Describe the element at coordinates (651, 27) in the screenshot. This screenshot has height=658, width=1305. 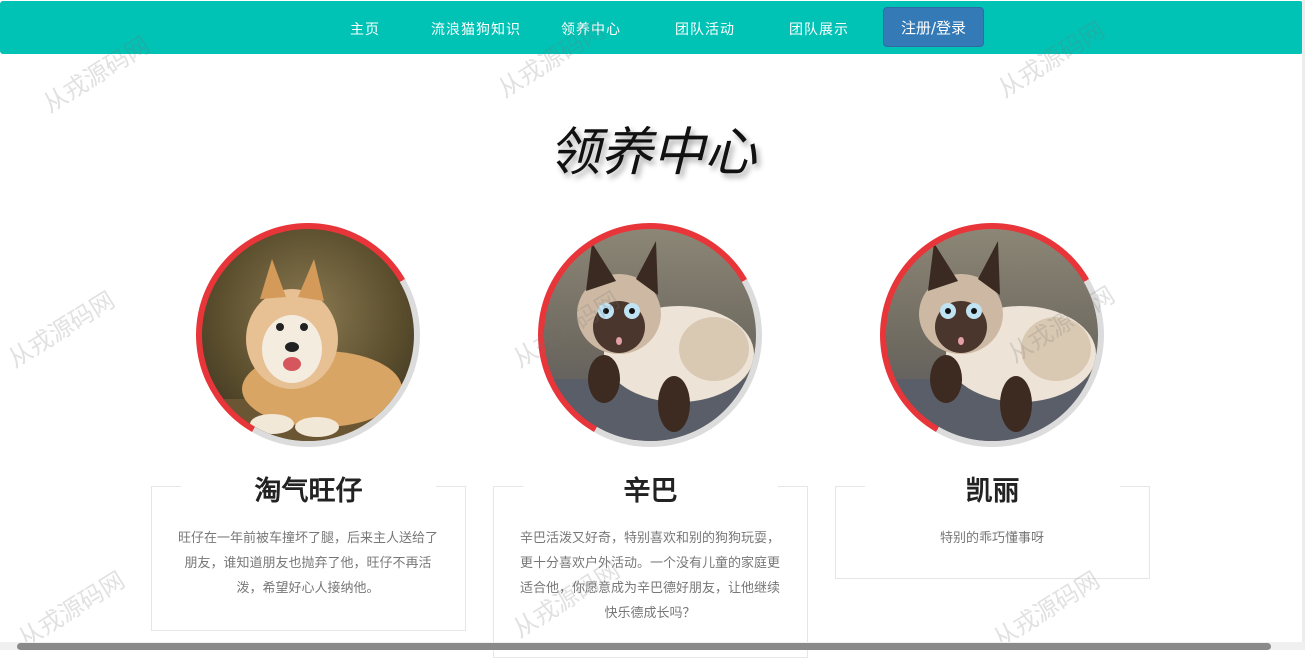
I see `top-navbar: 主页 流浪猫狗知识 领养中心 团队活动 团队展示 注册/登录` at that location.